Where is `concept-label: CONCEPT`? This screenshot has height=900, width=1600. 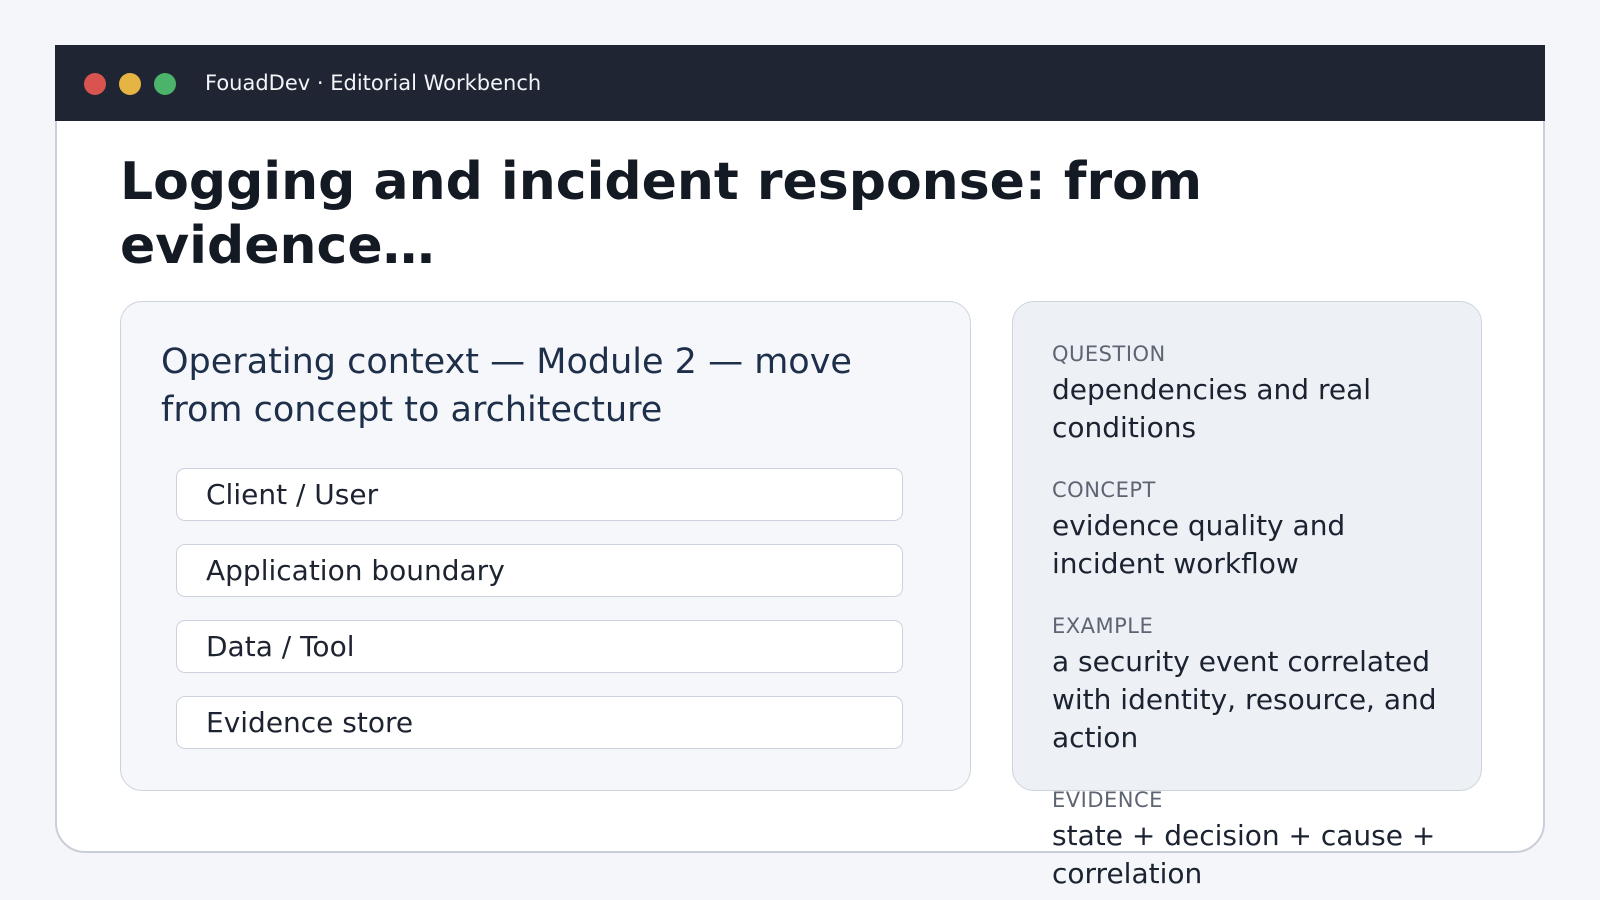 concept-label: CONCEPT is located at coordinates (1104, 490).